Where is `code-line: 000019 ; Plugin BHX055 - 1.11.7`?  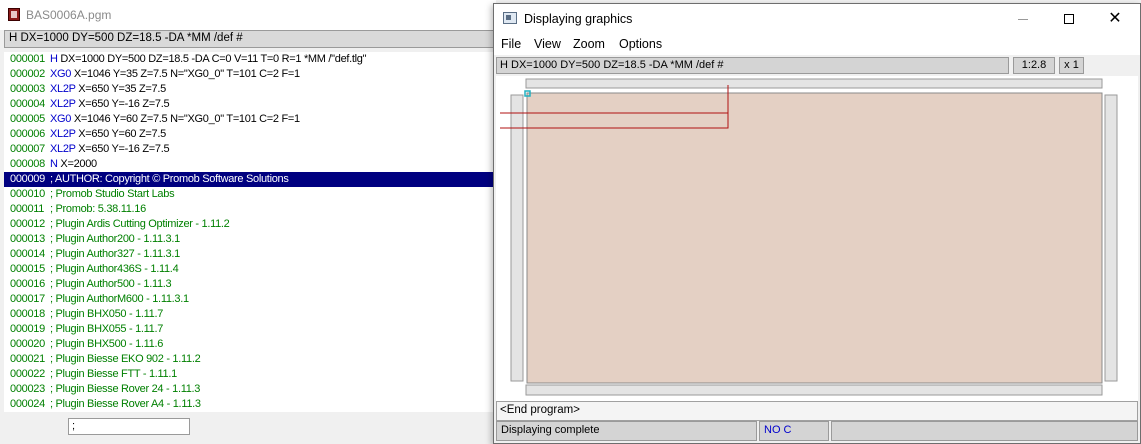
code-line: 000019 ; Plugin BHX055 - 1.11.7 is located at coordinates (250, 329).